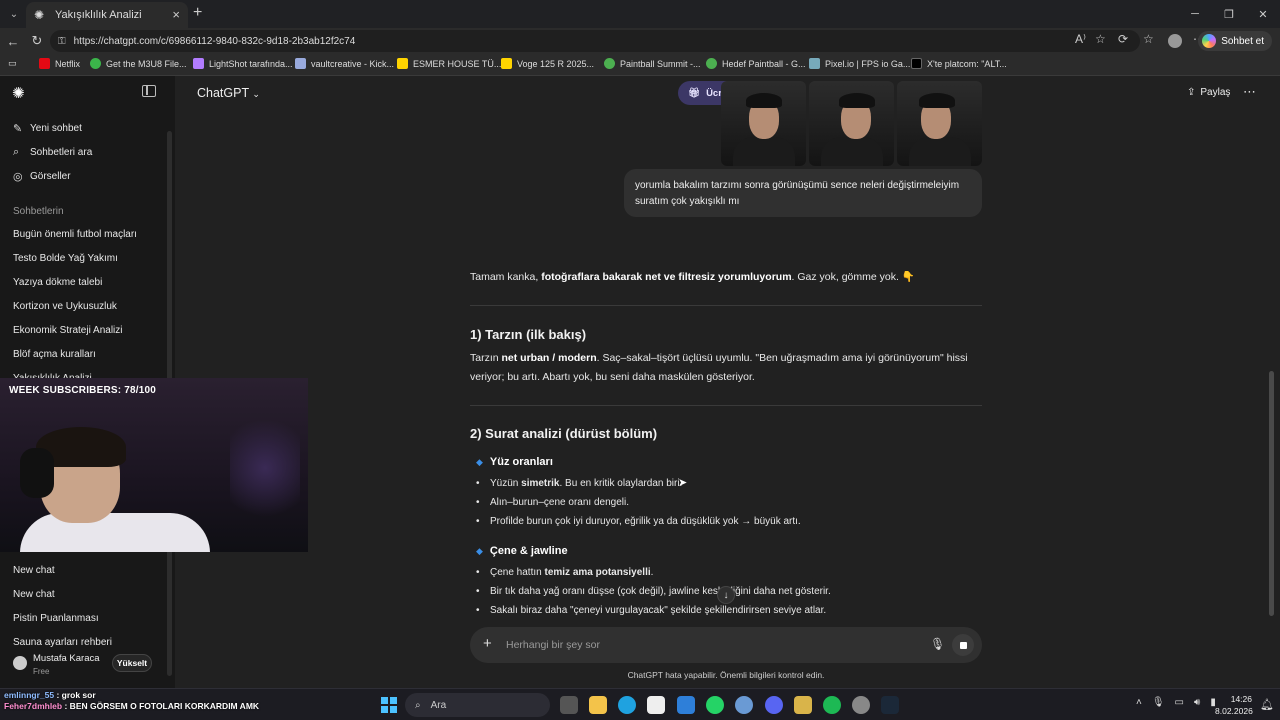  What do you see at coordinates (1272, 382) in the screenshot?
I see `main-scrollbar` at bounding box center [1272, 382].